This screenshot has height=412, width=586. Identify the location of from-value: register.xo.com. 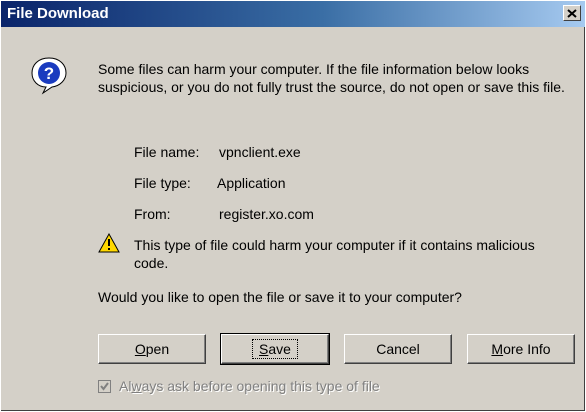
(266, 214).